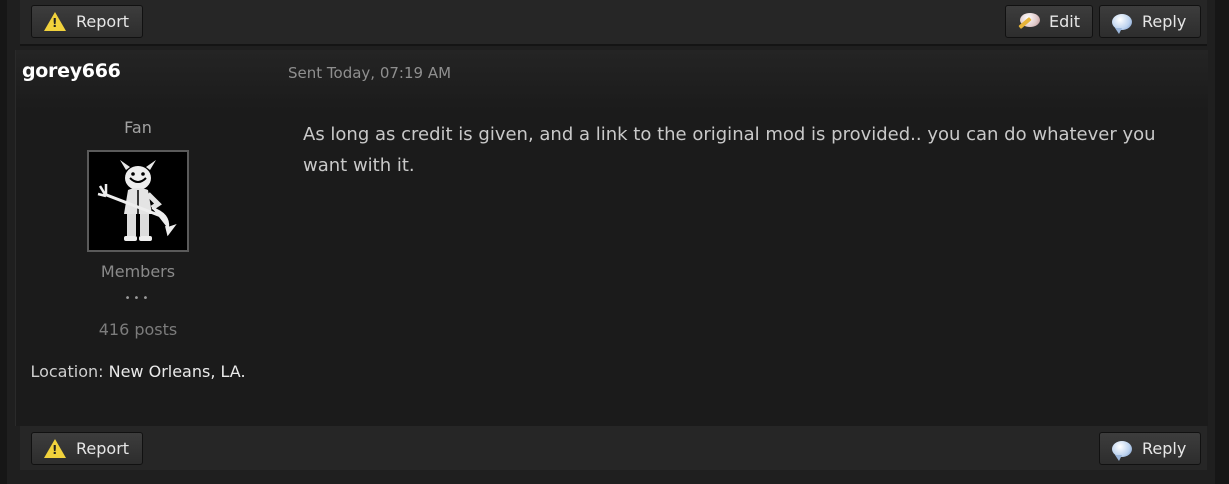 The width and height of the screenshot is (1229, 484). I want to click on avatar, so click(138, 201).